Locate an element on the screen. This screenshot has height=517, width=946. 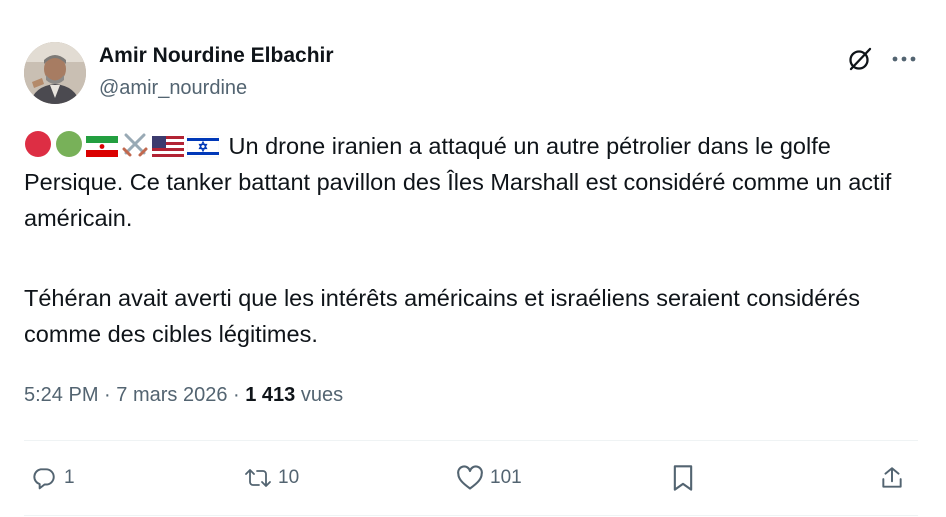
bookmark-icon is located at coordinates (683, 478).